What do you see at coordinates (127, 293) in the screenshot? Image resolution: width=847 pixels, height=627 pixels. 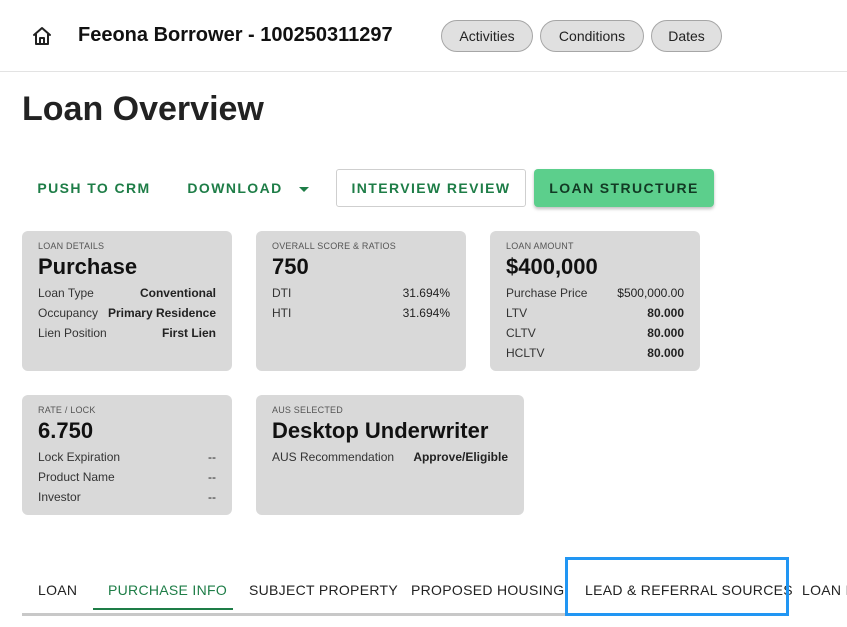 I see `card-row: Loan Type Conventional` at bounding box center [127, 293].